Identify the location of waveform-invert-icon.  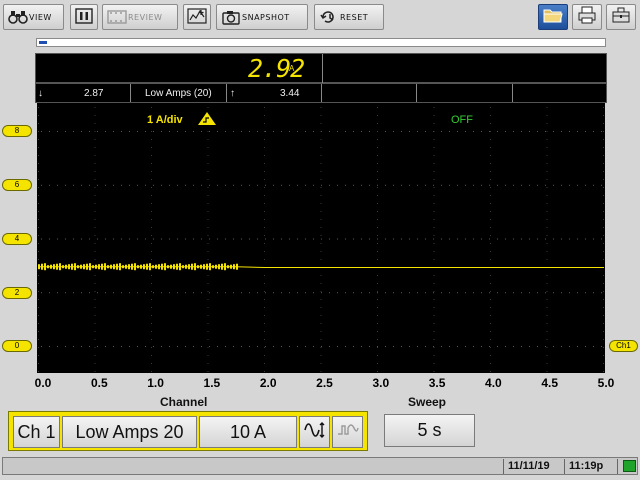
(315, 432).